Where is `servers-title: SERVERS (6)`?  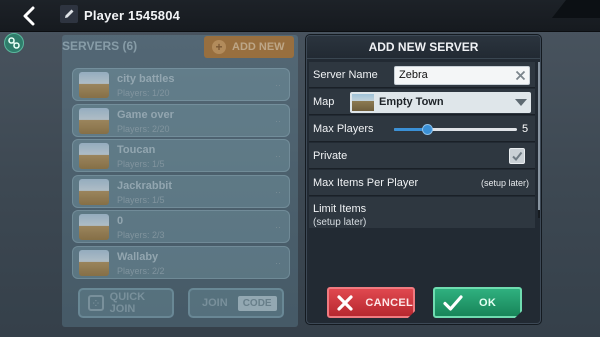 servers-title: SERVERS (6) is located at coordinates (100, 46).